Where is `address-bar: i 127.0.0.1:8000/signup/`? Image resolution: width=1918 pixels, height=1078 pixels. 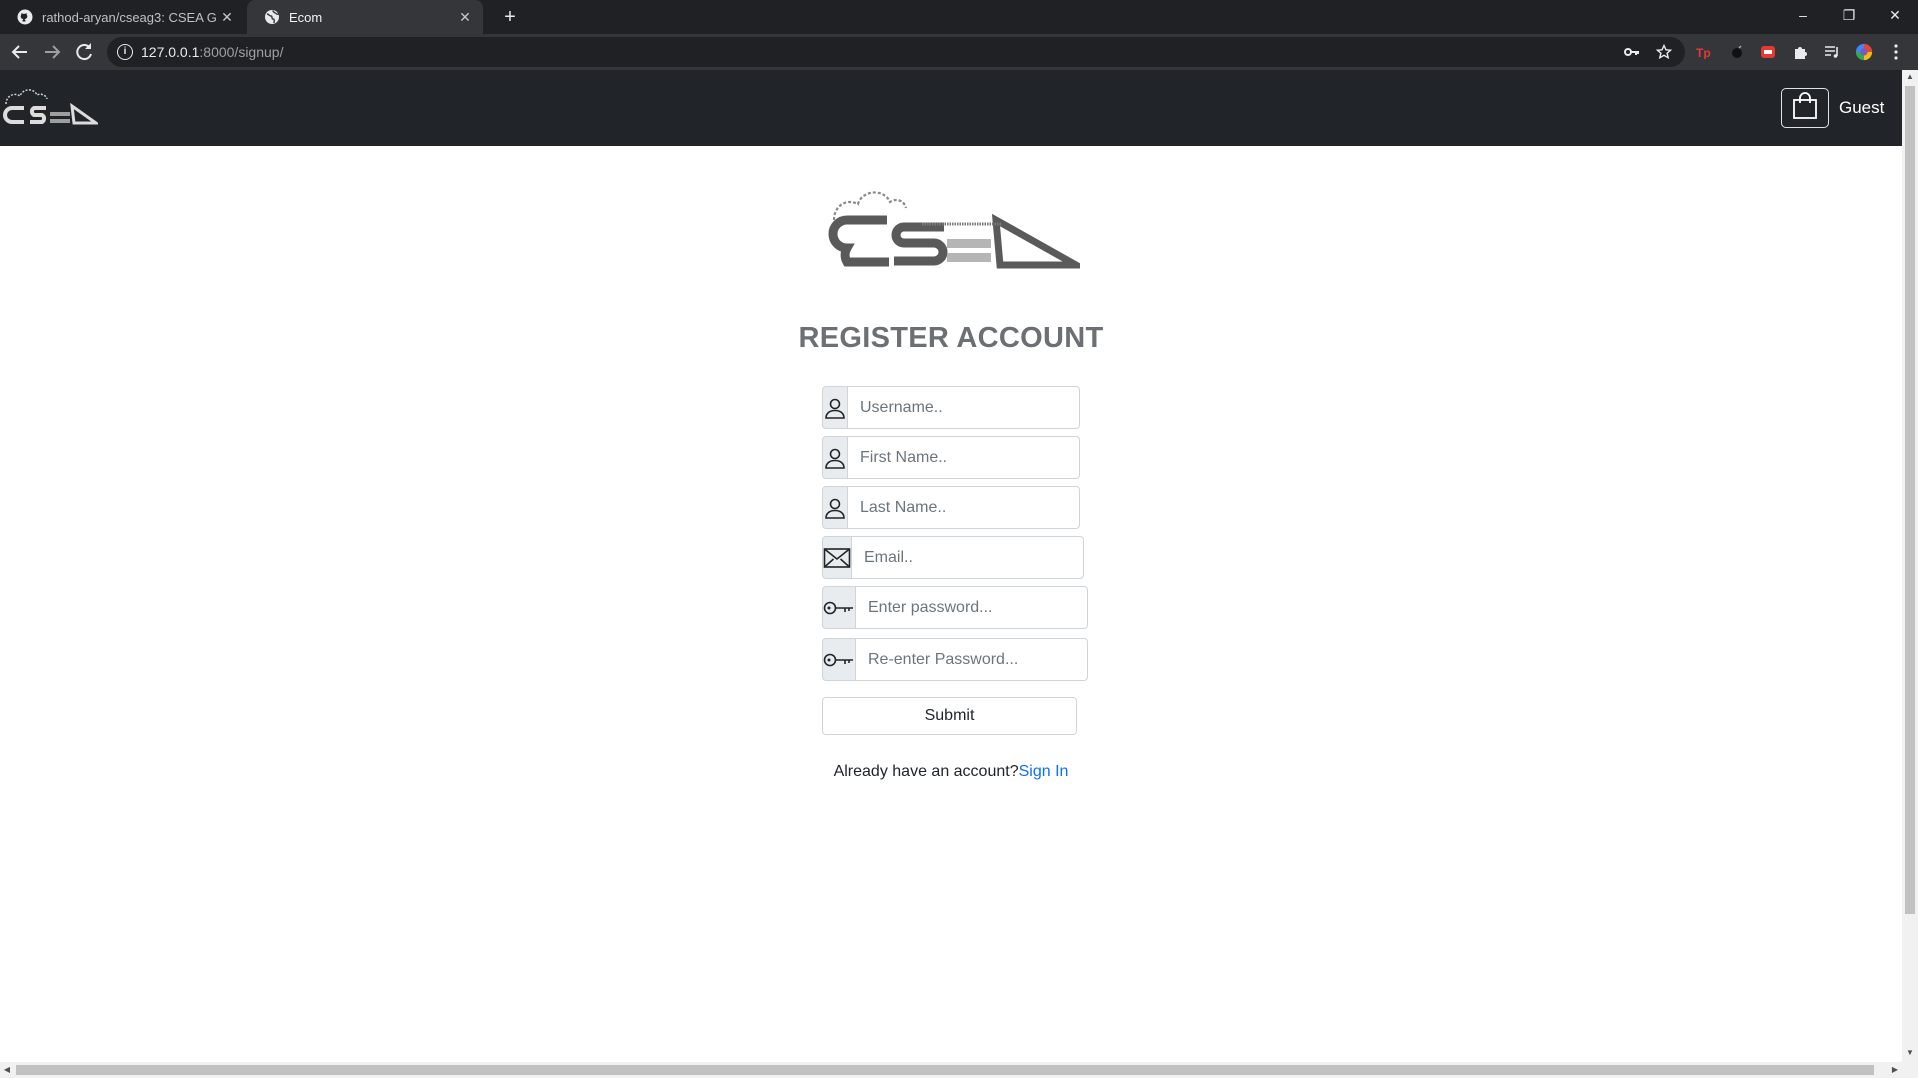 address-bar: i 127.0.0.1:8000/signup/ is located at coordinates (896, 52).